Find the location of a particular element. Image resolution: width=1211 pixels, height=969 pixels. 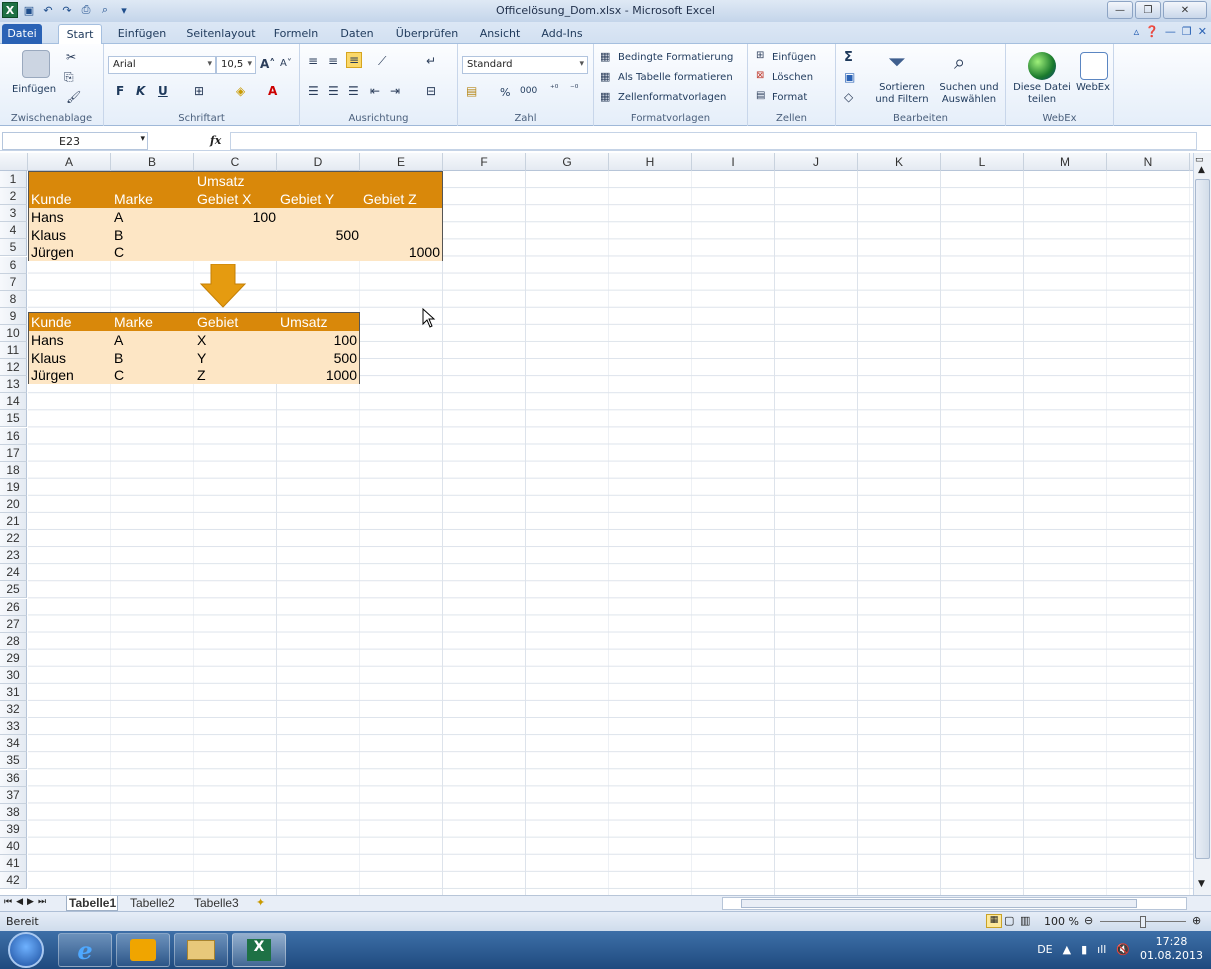

grow-font-icon: A˄ is located at coordinates (267, 64).